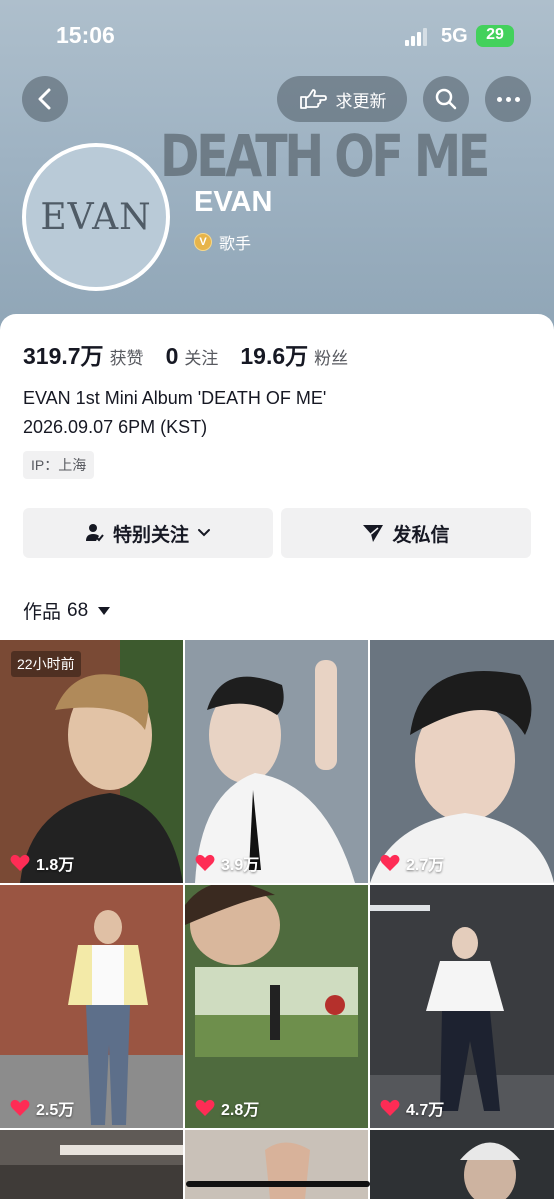 This screenshot has width=554, height=1199. I want to click on chevron-down-icon, so click(204, 533).